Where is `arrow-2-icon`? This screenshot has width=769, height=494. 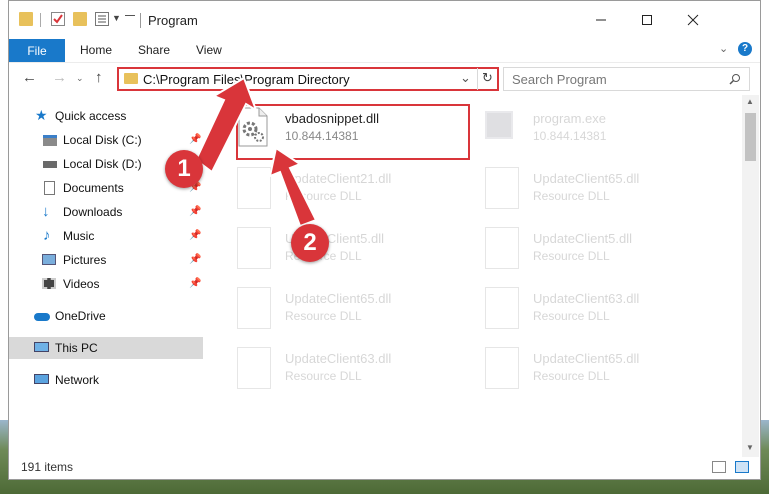 arrow-2-icon is located at coordinates (293, 187).